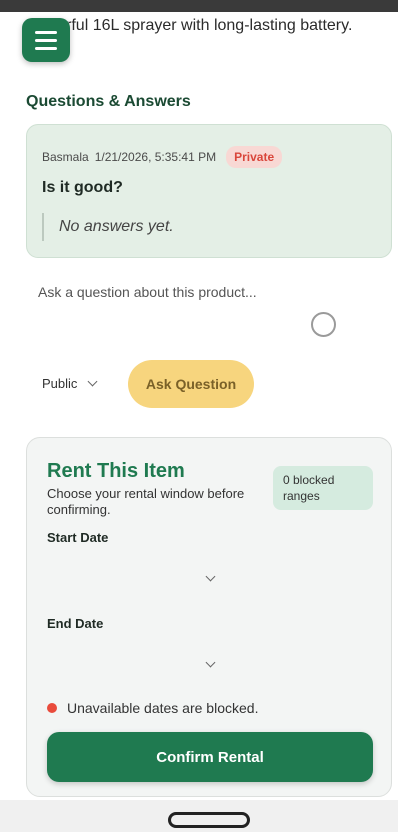  Describe the element at coordinates (75, 623) in the screenshot. I see `end-date-label: End Date` at that location.